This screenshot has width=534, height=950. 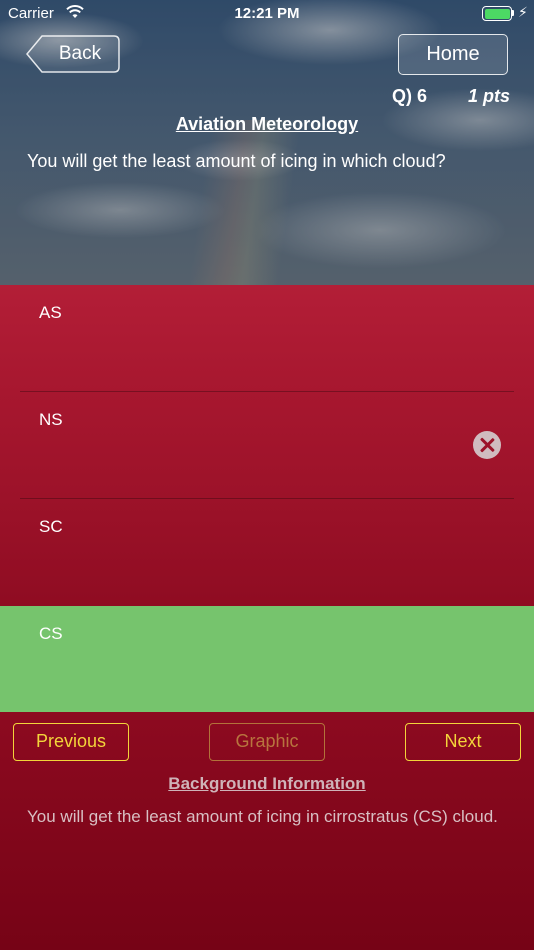 I want to click on answer-option-ns: NS, so click(x=267, y=445).